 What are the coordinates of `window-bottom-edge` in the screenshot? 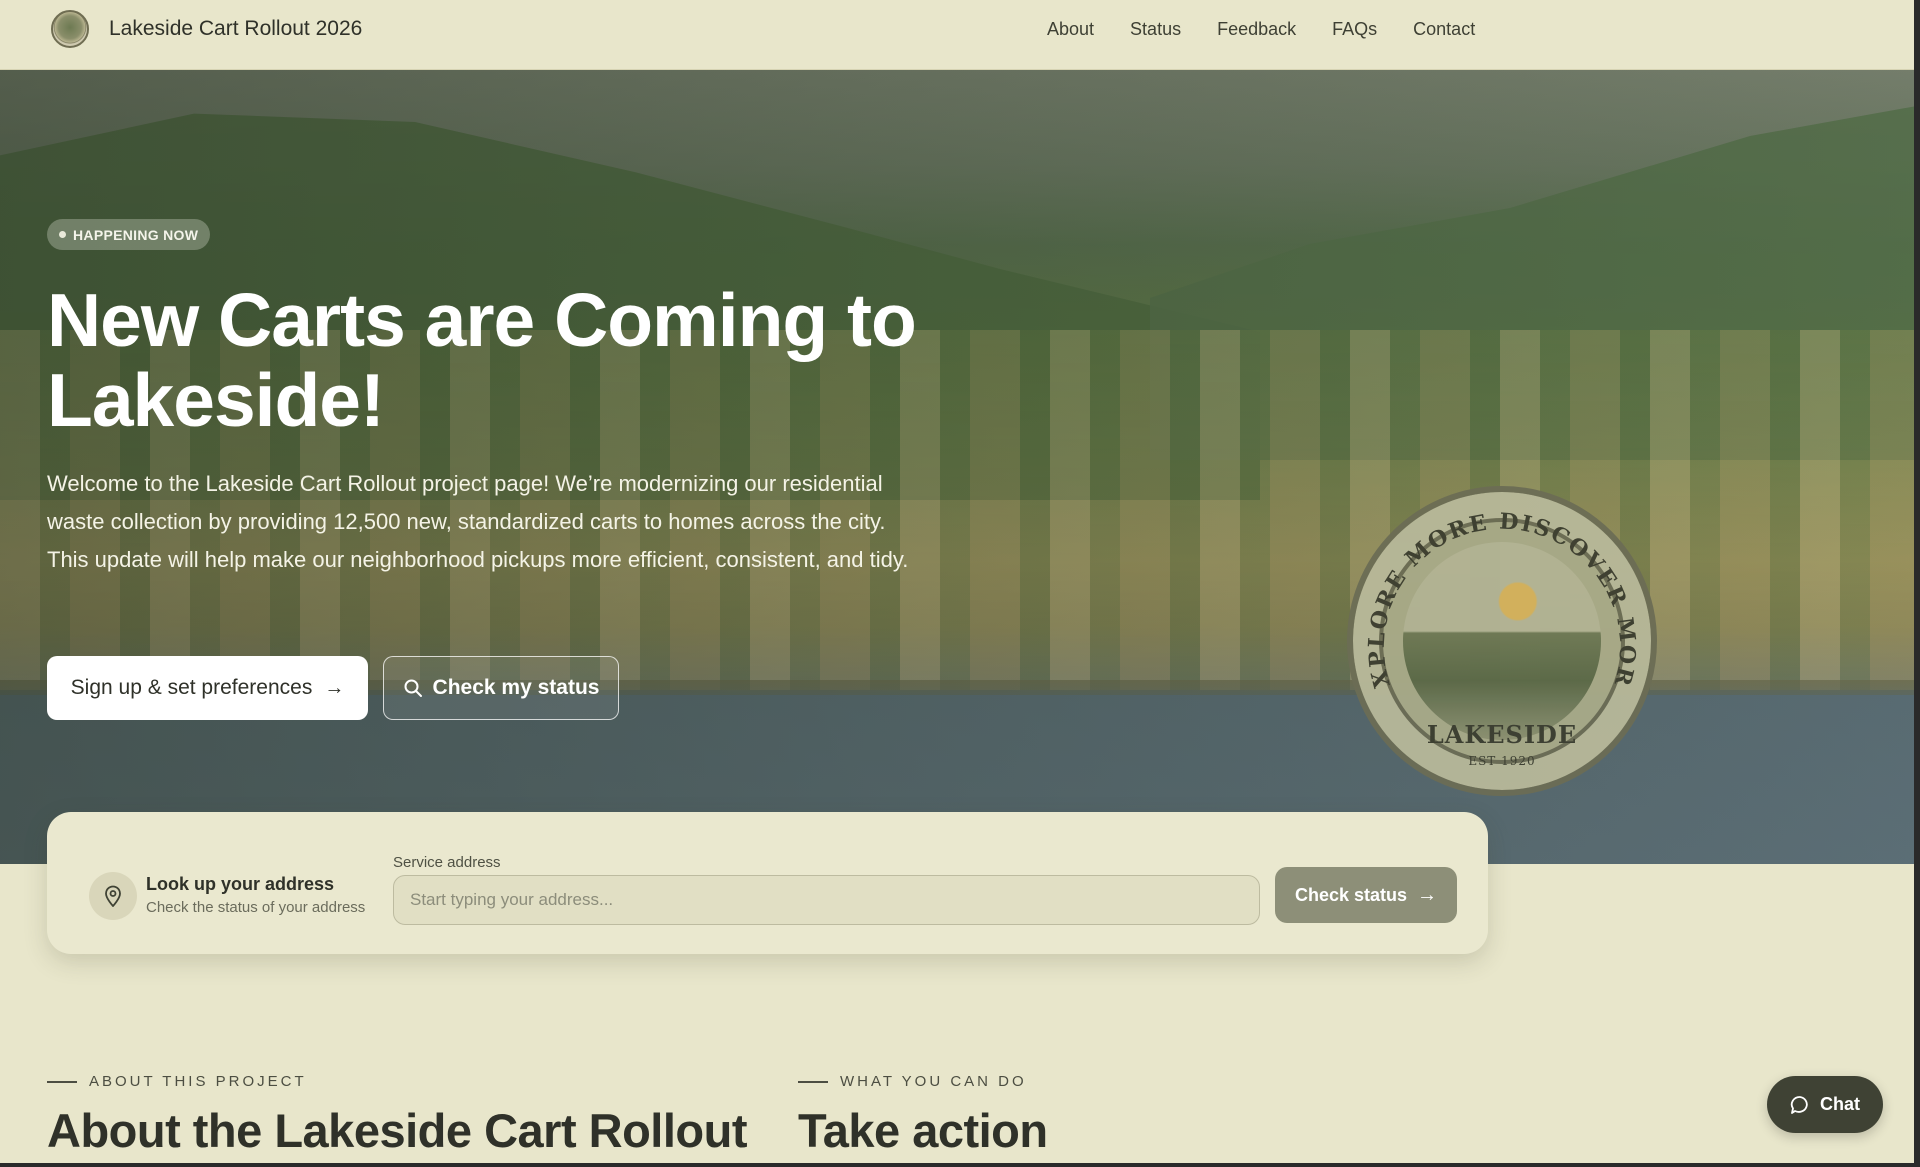 It's located at (960, 1165).